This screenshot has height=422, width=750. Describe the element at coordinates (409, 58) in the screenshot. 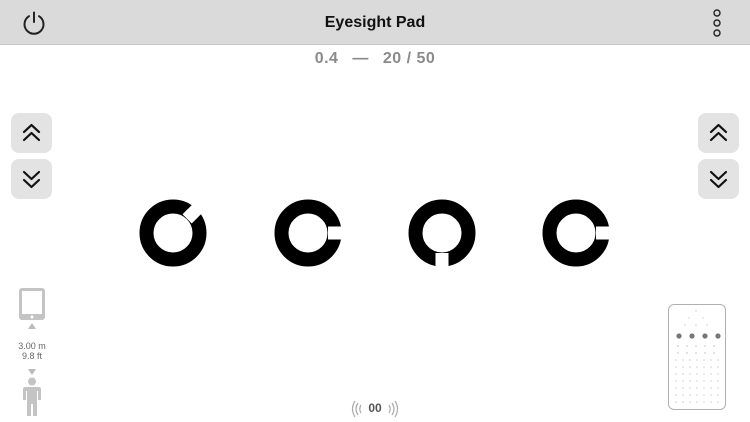

I see `acuity-snellen: 20 / 50` at that location.